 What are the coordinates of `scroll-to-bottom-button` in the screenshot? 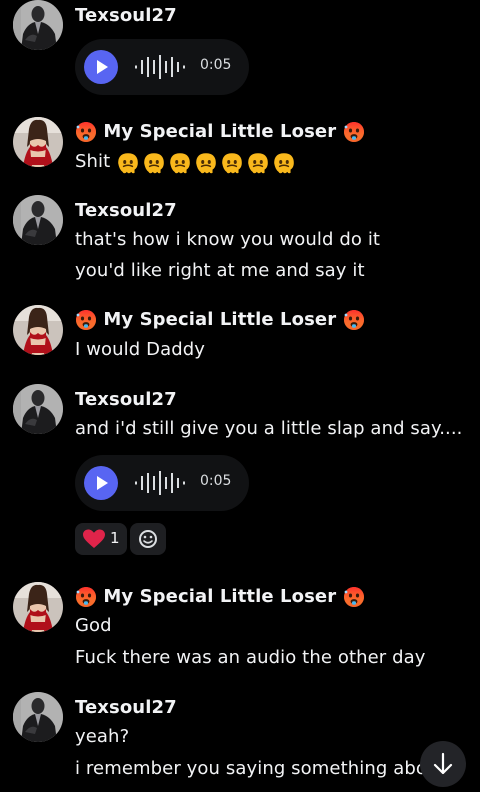 It's located at (443, 764).